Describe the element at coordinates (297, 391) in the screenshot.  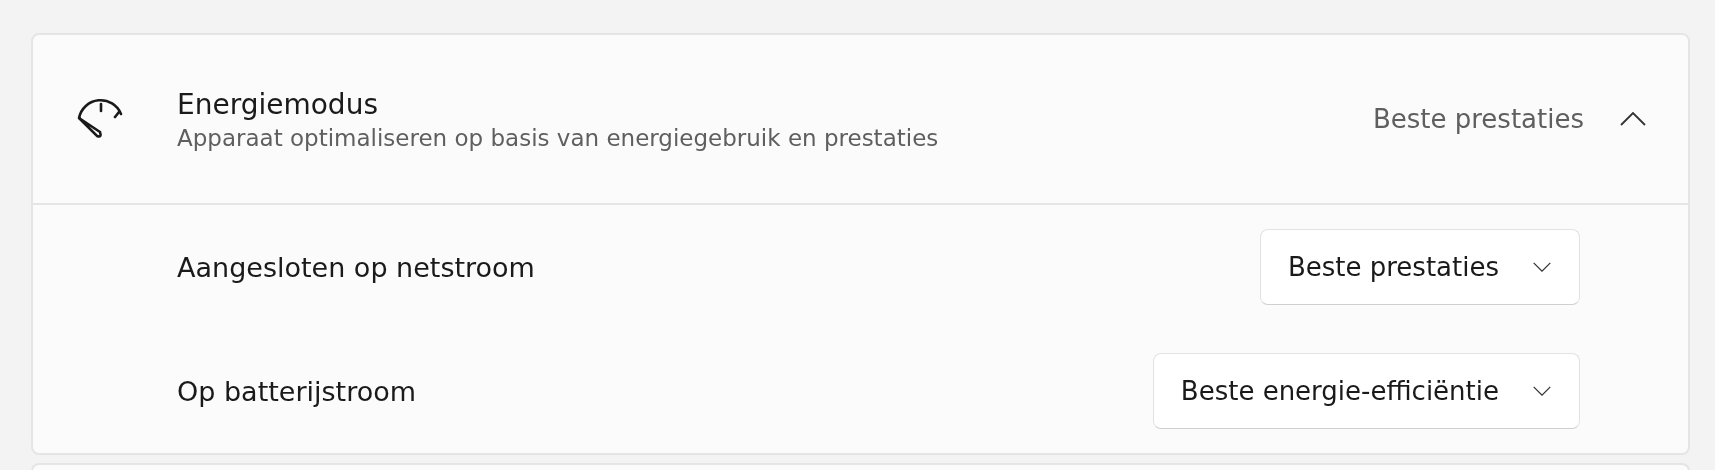
I see `row-label: Op batterijstroom` at that location.